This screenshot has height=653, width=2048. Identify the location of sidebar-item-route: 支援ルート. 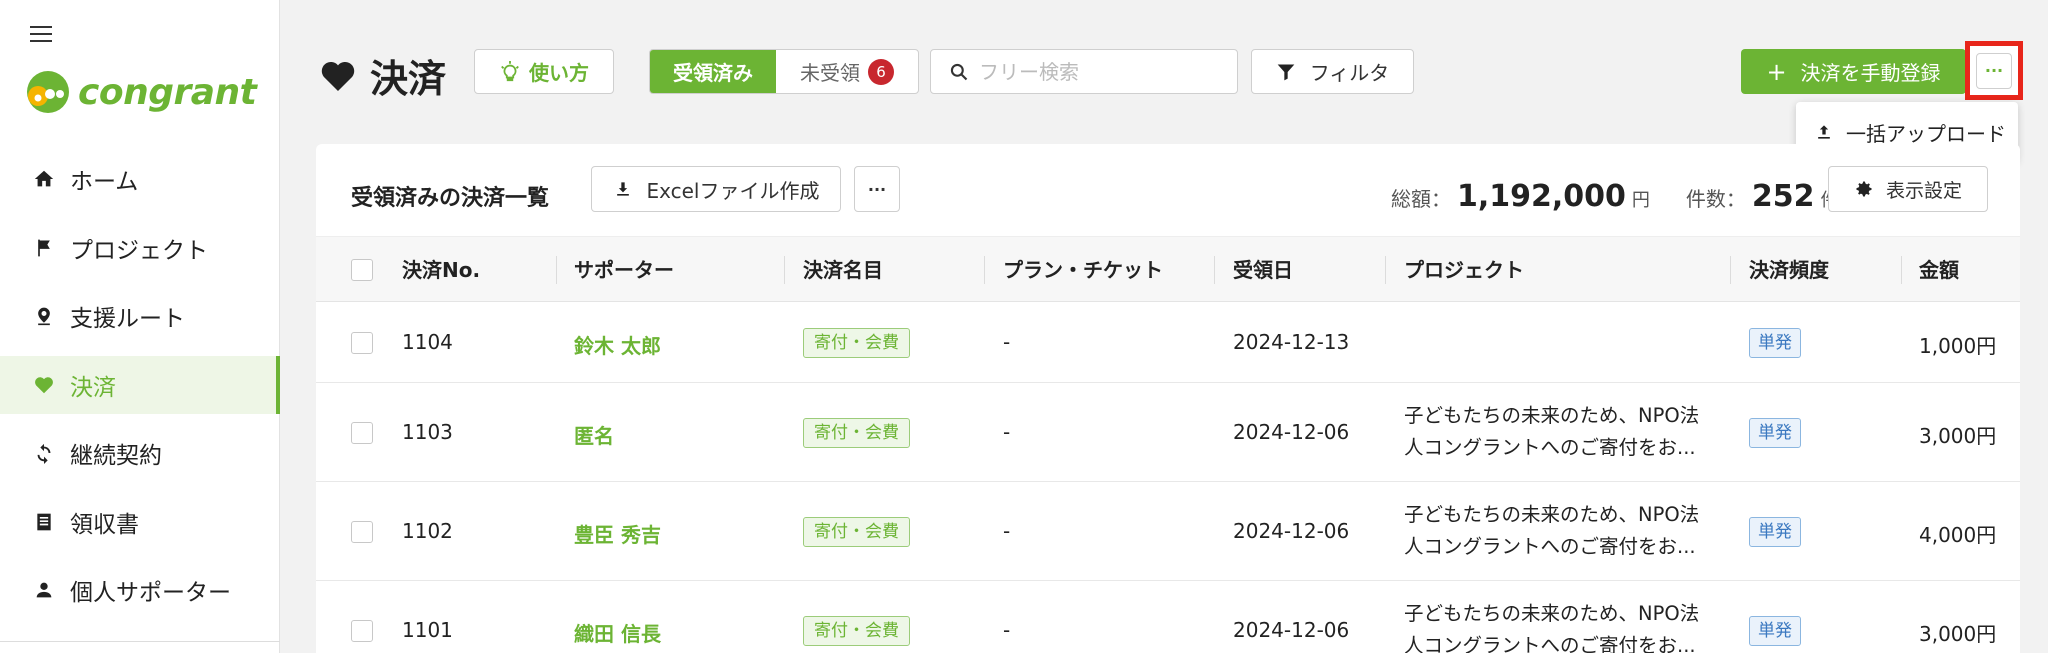
(140, 316).